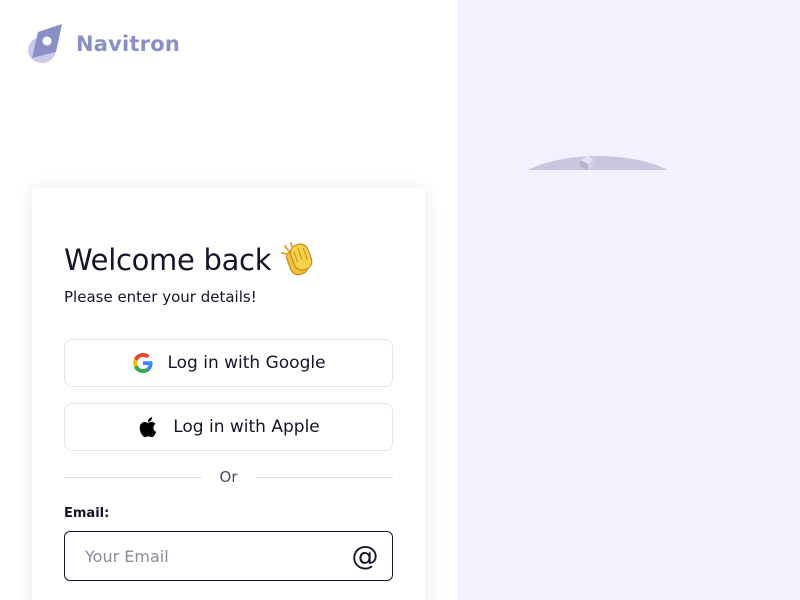 The image size is (800, 600). Describe the element at coordinates (365, 556) in the screenshot. I see `at-sign-icon: @` at that location.